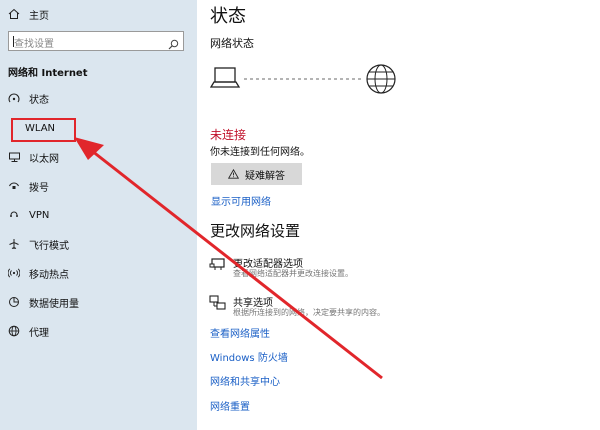 This screenshot has width=600, height=430. What do you see at coordinates (14, 273) in the screenshot?
I see `hotspot-icon` at bounding box center [14, 273].